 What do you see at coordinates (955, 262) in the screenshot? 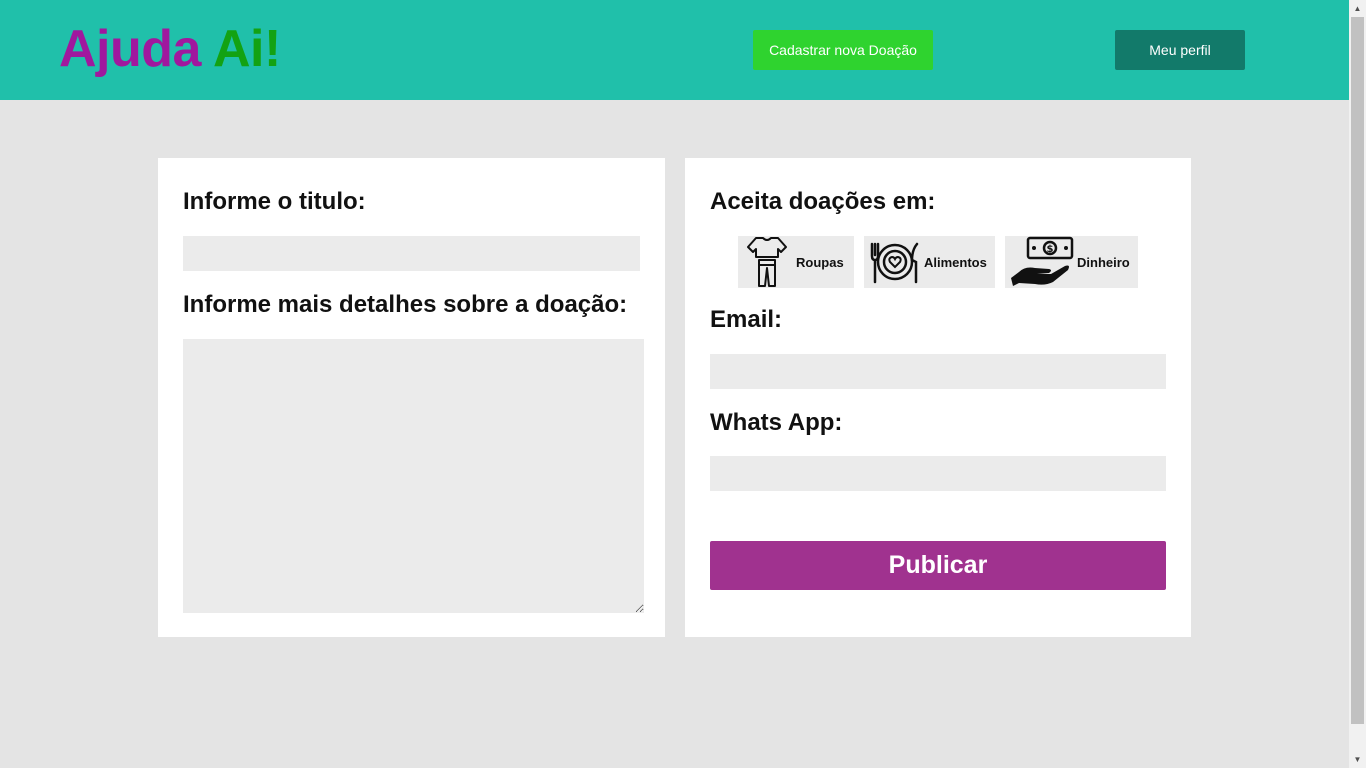
I see `option-alimentos-label: Alimentos` at bounding box center [955, 262].